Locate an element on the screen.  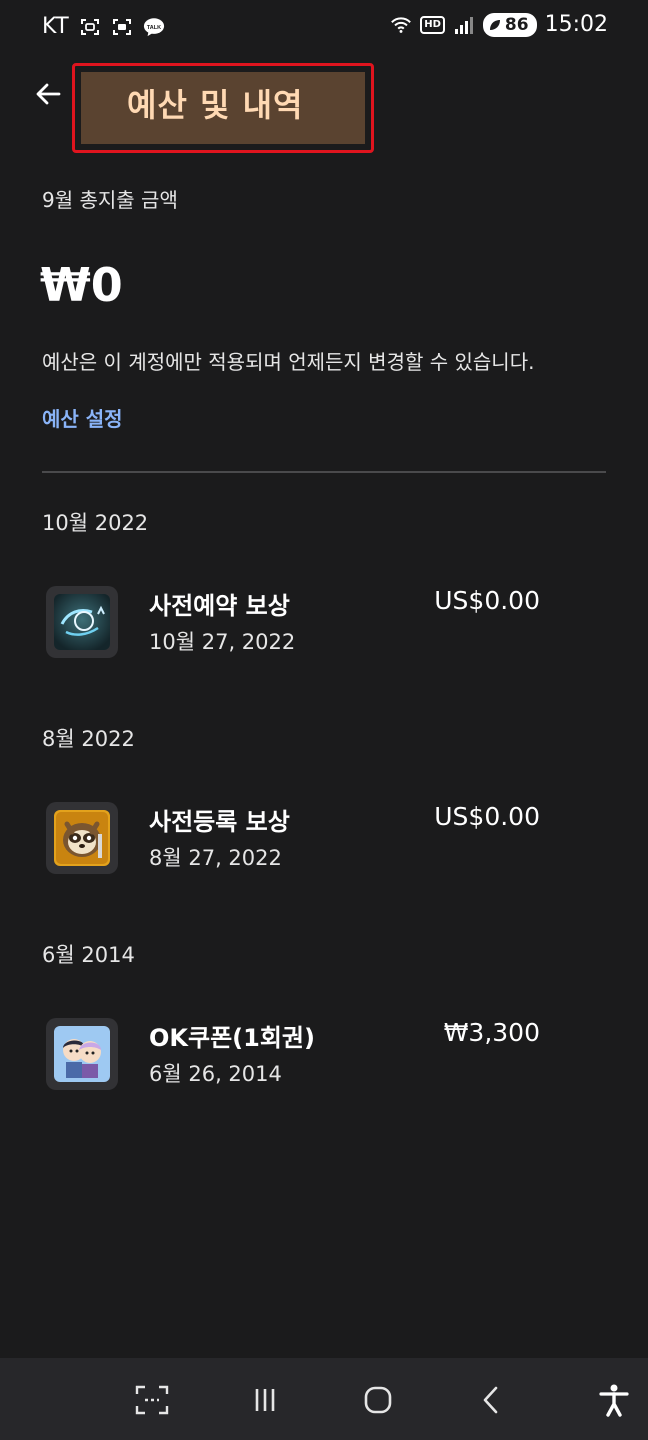
home-icon is located at coordinates (378, 1400).